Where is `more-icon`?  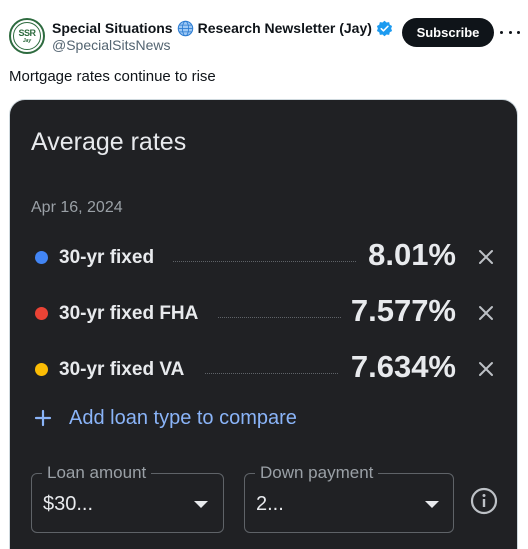
more-icon is located at coordinates (510, 32).